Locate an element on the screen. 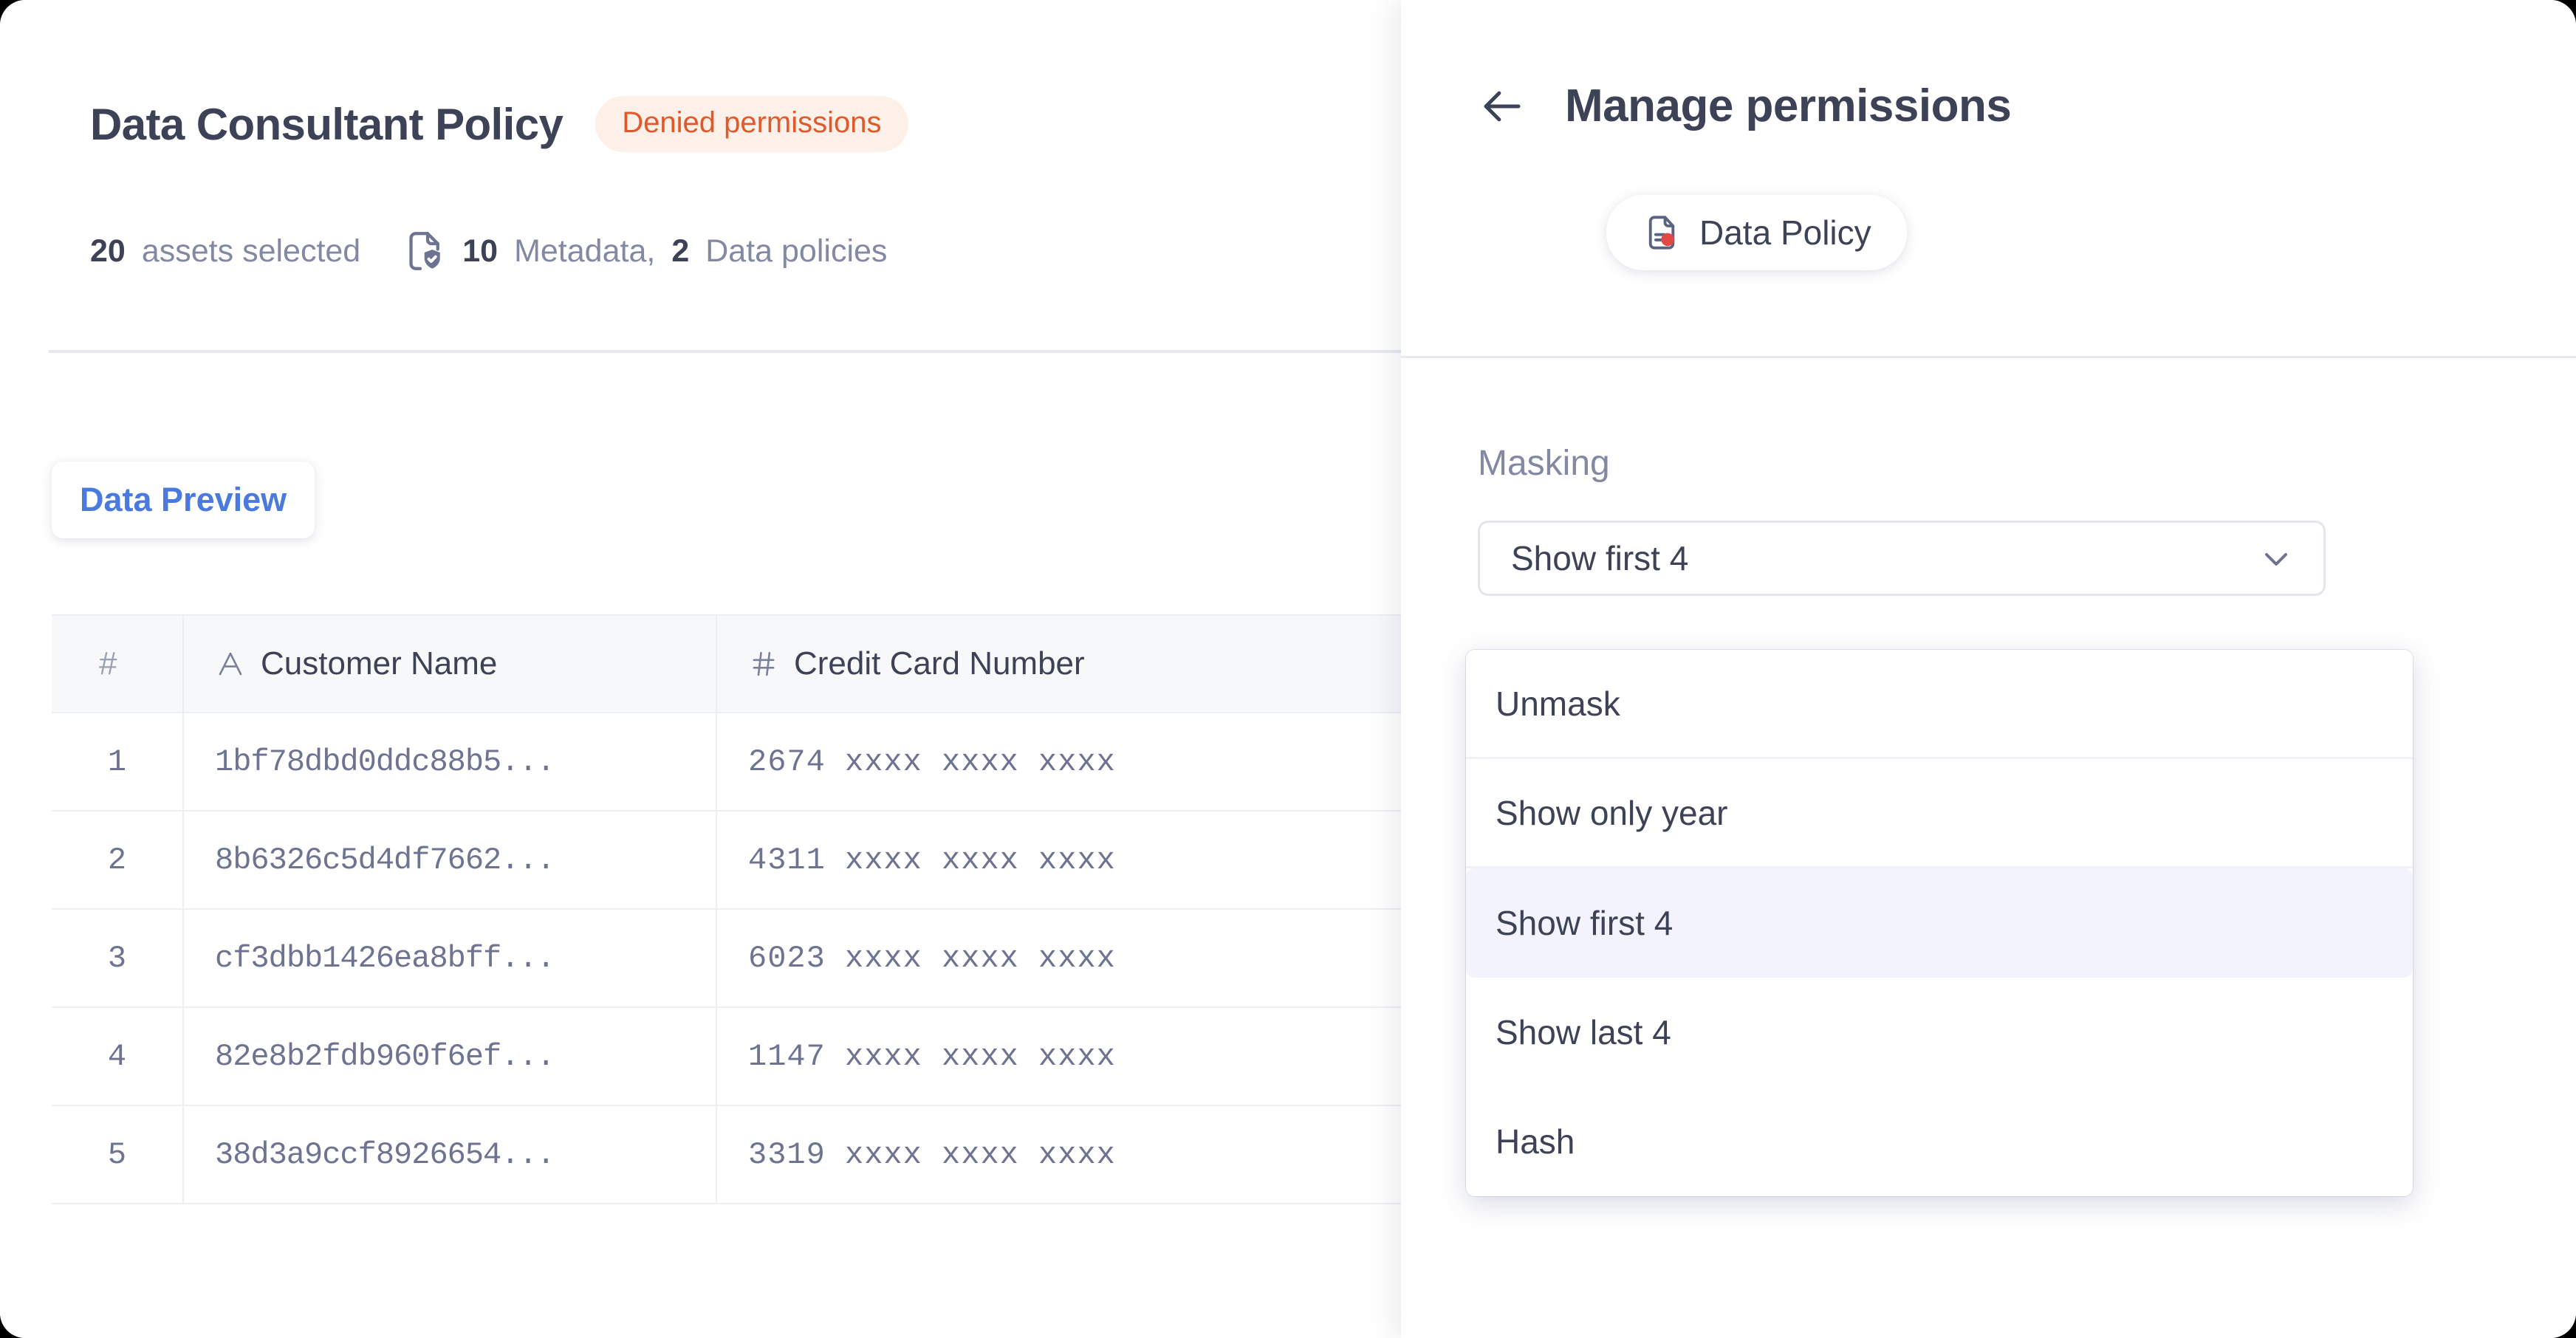 The image size is (2576, 1338). table-row: 3 cf3dbb1426ea8bff... 6023 xxxx xxxx xxxx is located at coordinates (726, 958).